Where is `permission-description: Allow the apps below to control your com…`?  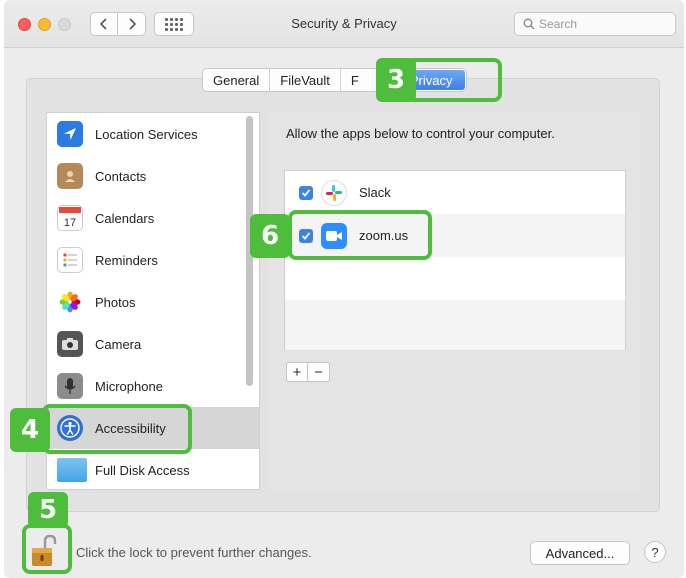 permission-description: Allow the apps below to control your com… is located at coordinates (420, 133).